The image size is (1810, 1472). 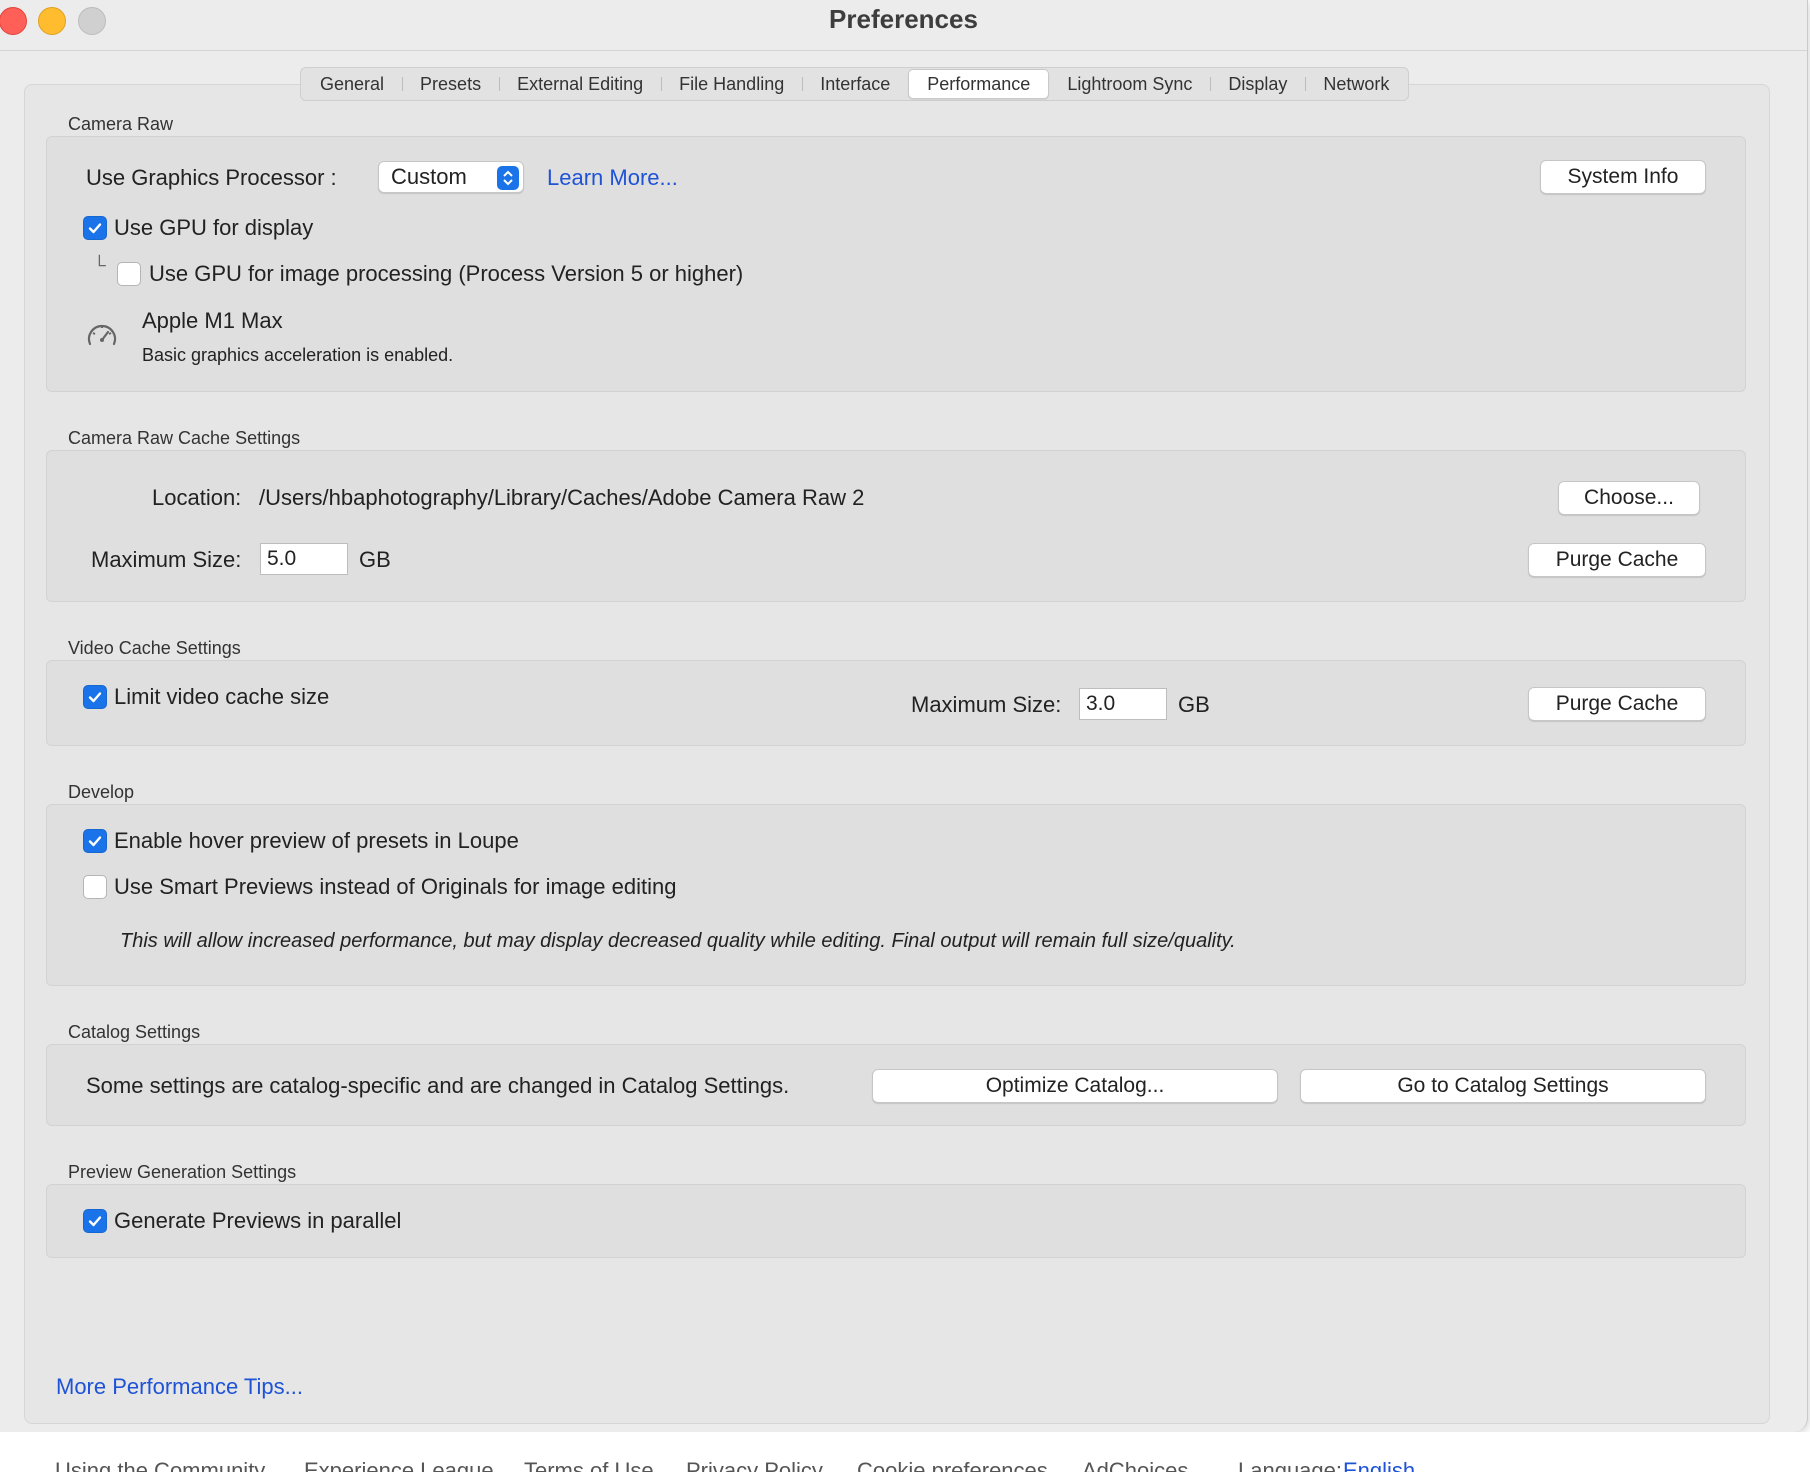 I want to click on tab-network: Network, so click(x=1356, y=84).